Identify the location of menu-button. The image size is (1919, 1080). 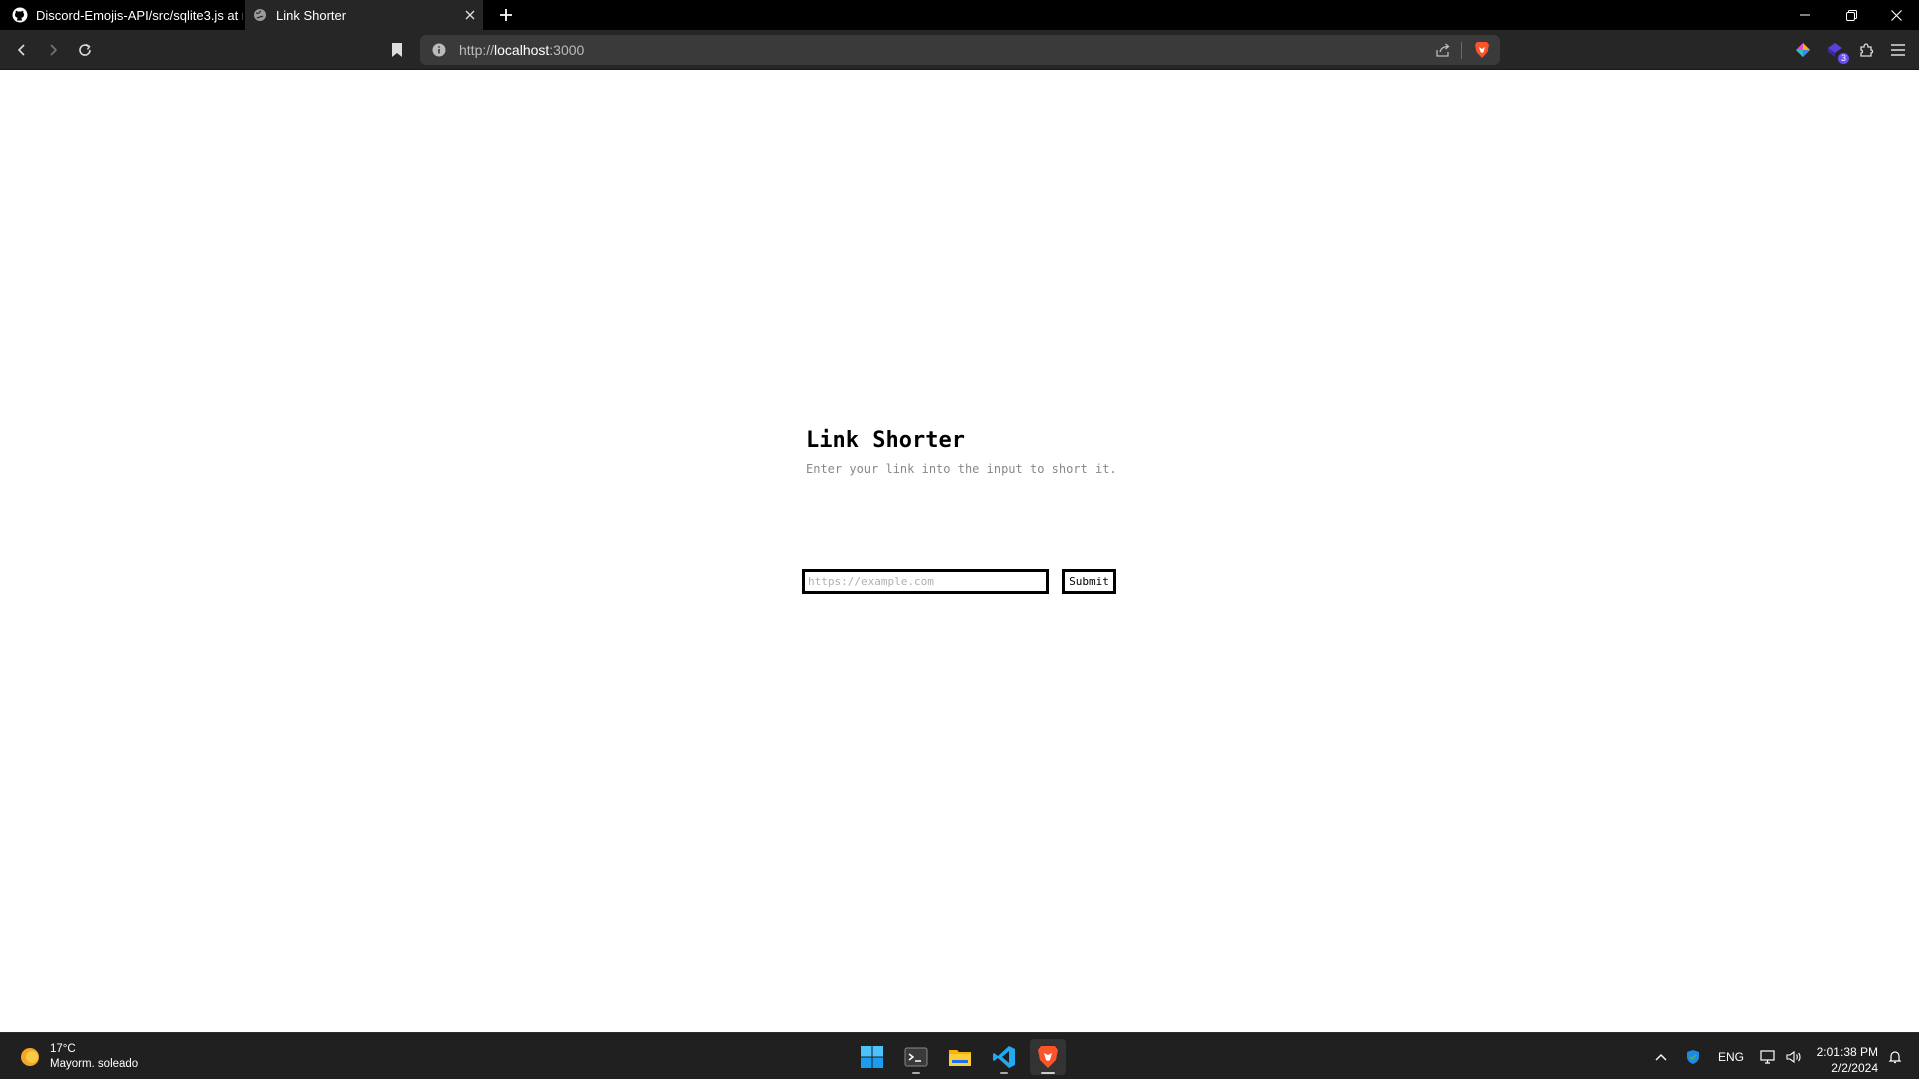
(1898, 50).